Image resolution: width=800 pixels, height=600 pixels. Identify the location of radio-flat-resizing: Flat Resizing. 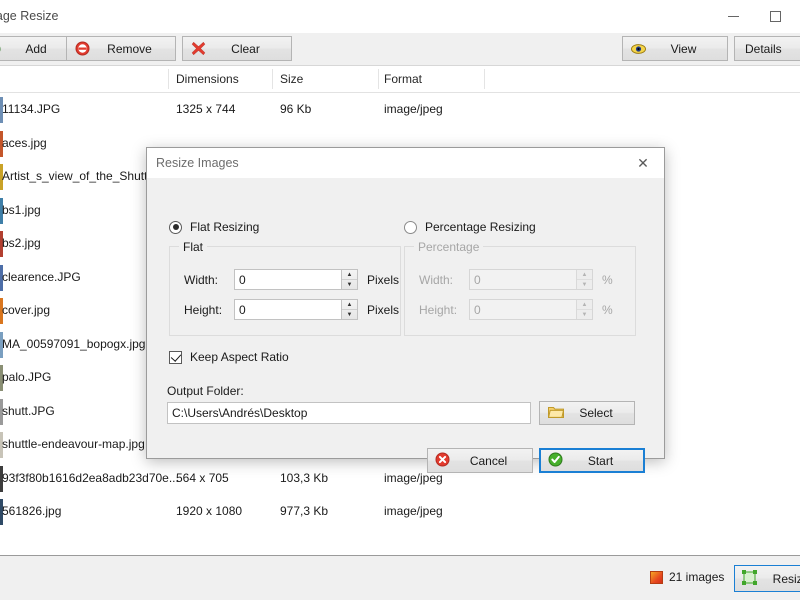
(214, 227).